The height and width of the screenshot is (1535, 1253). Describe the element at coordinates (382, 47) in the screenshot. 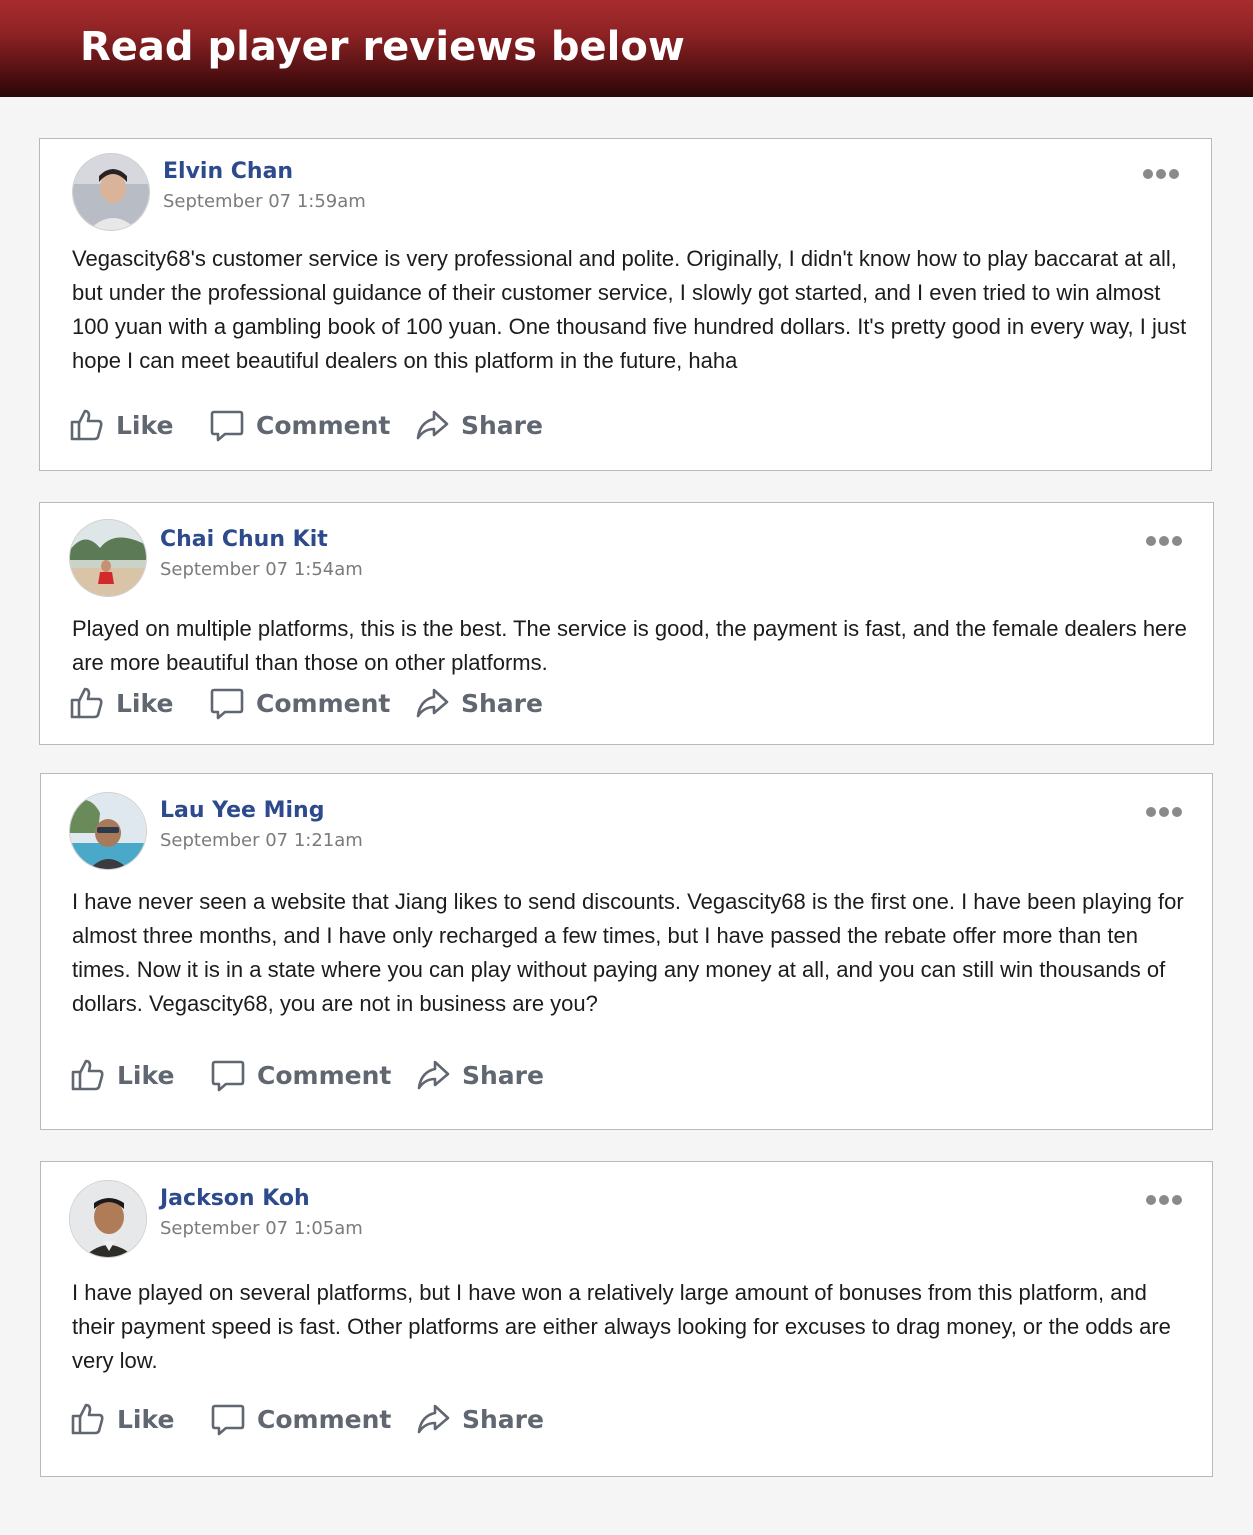

I see `page-title: Read player reviews below` at that location.